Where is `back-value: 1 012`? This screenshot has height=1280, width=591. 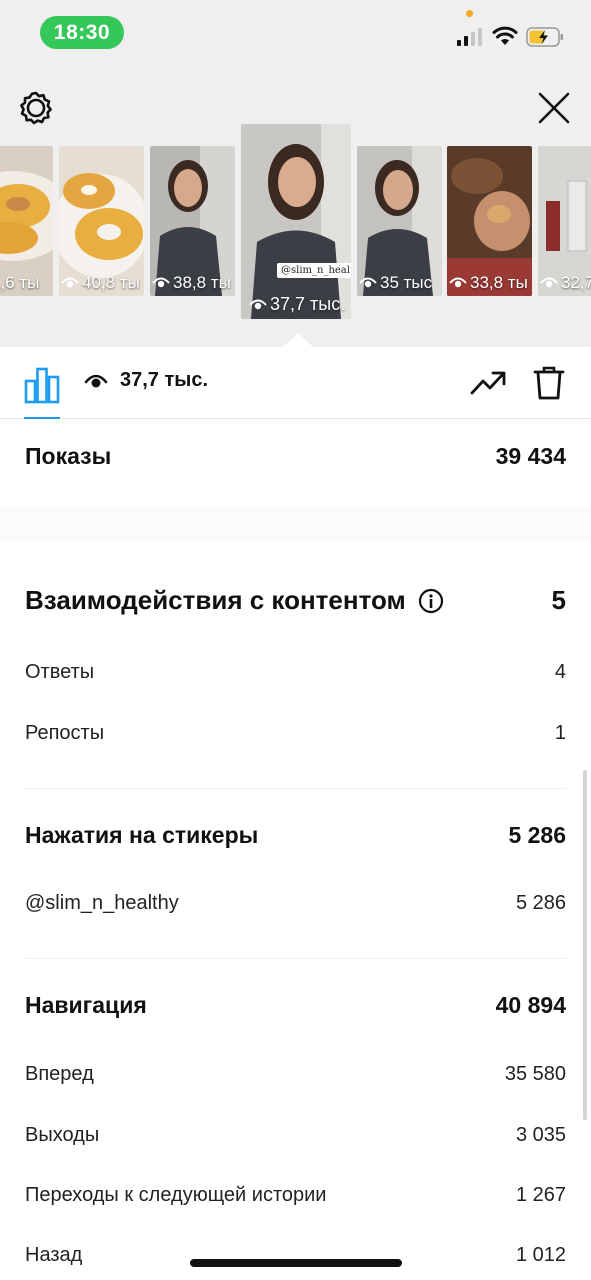
back-value: 1 012 is located at coordinates (540, 1255).